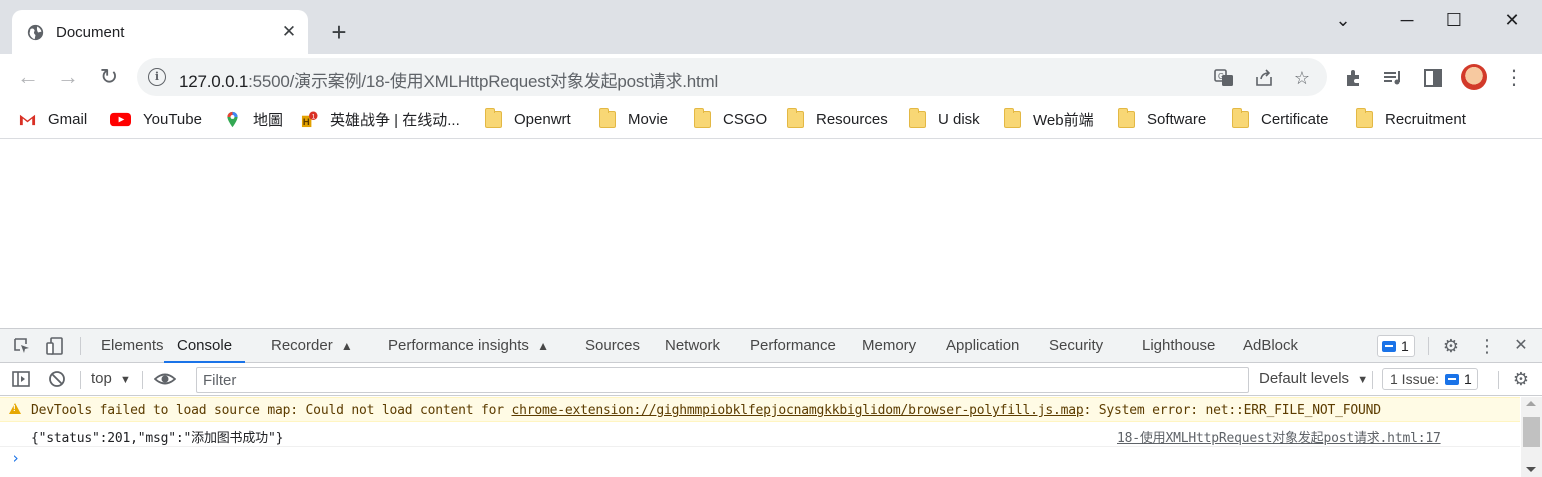  I want to click on tab-title: Document, so click(90, 32).